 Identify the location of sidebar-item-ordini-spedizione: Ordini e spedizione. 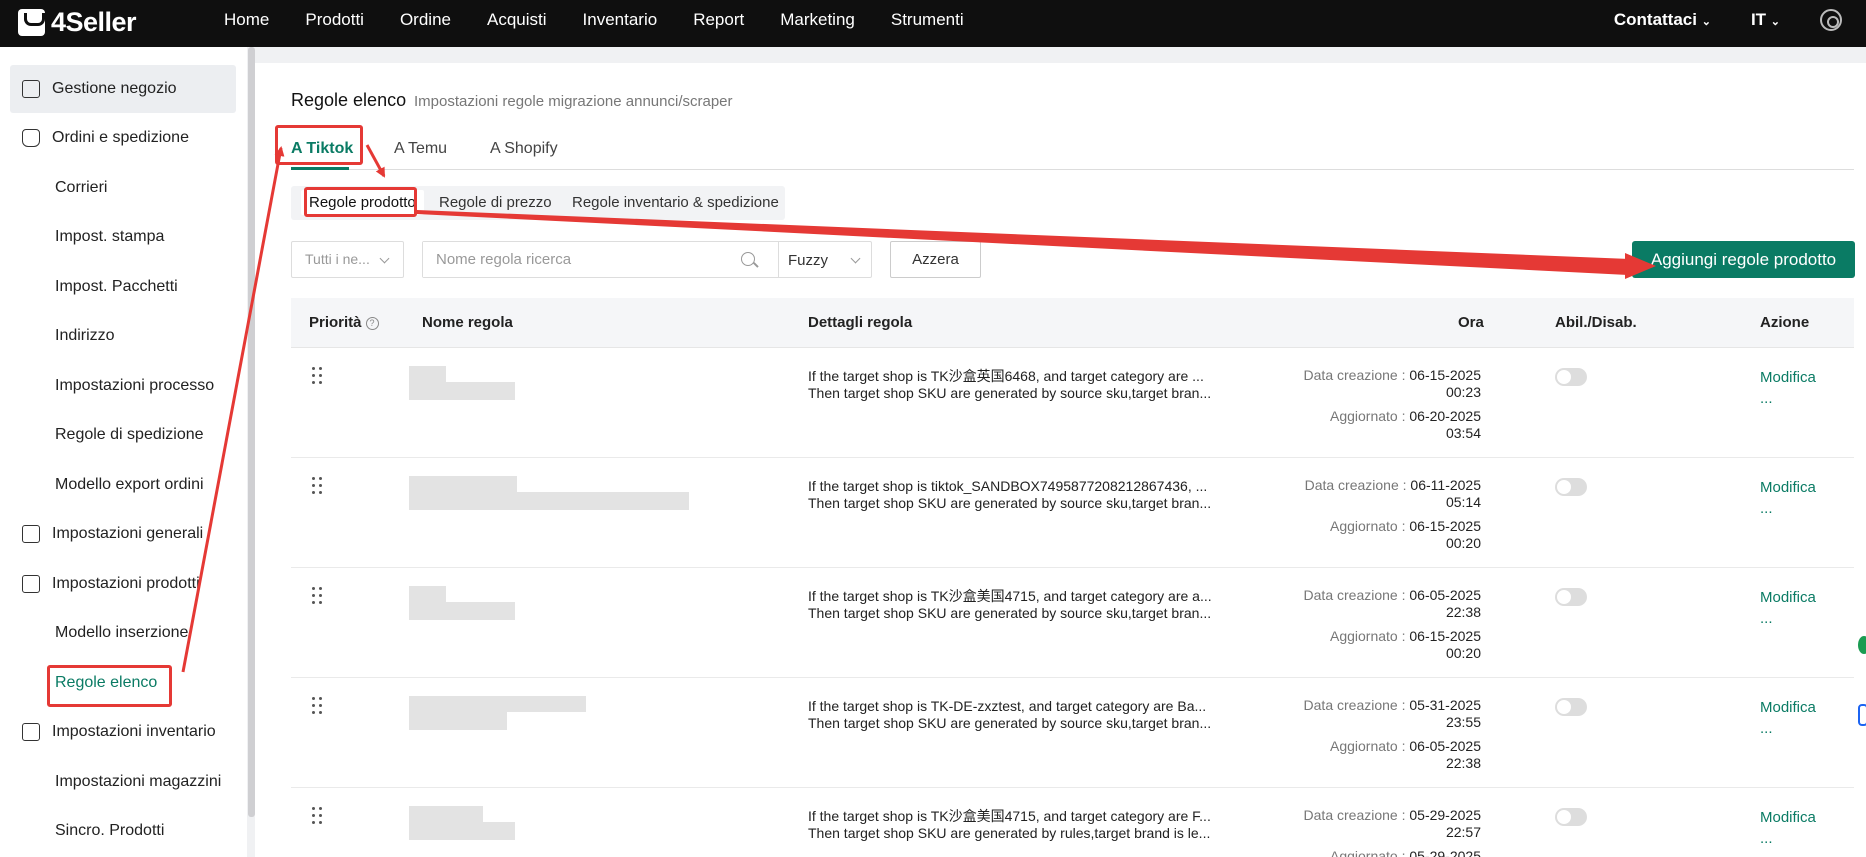
(123, 138).